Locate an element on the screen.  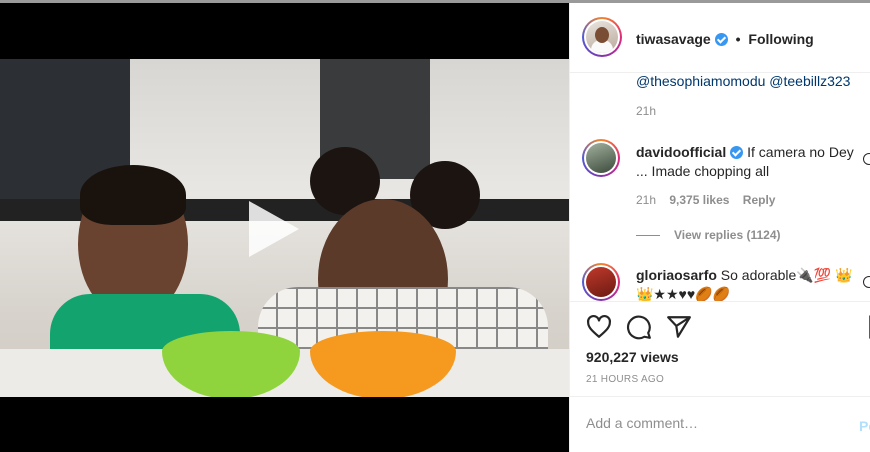
mention-link: @teebillz323 is located at coordinates (809, 81).